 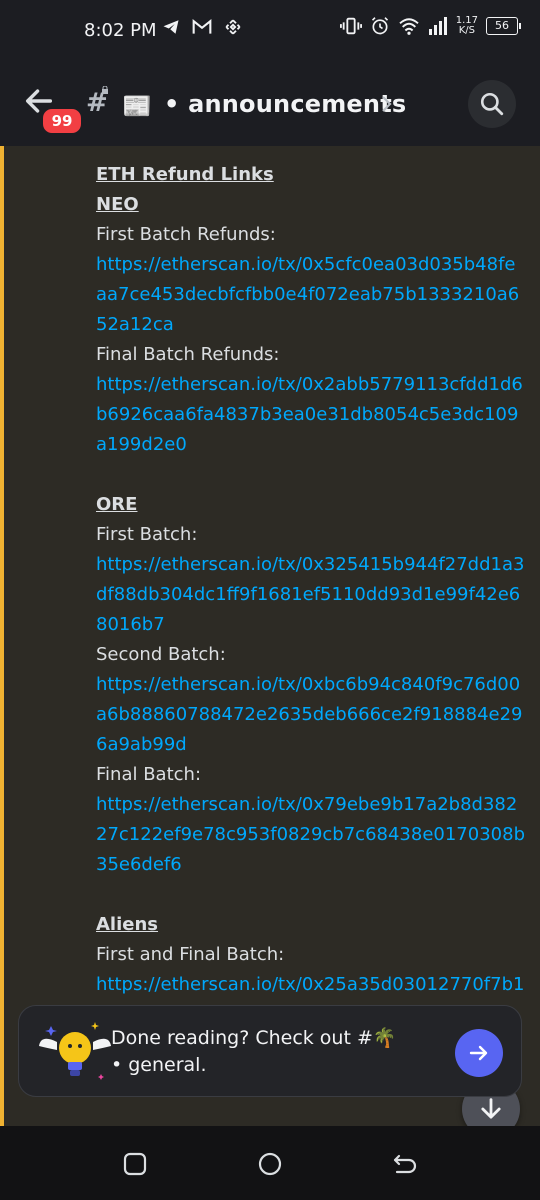 What do you see at coordinates (147, 534) in the screenshot?
I see `ore-first-label: First Batch:` at bounding box center [147, 534].